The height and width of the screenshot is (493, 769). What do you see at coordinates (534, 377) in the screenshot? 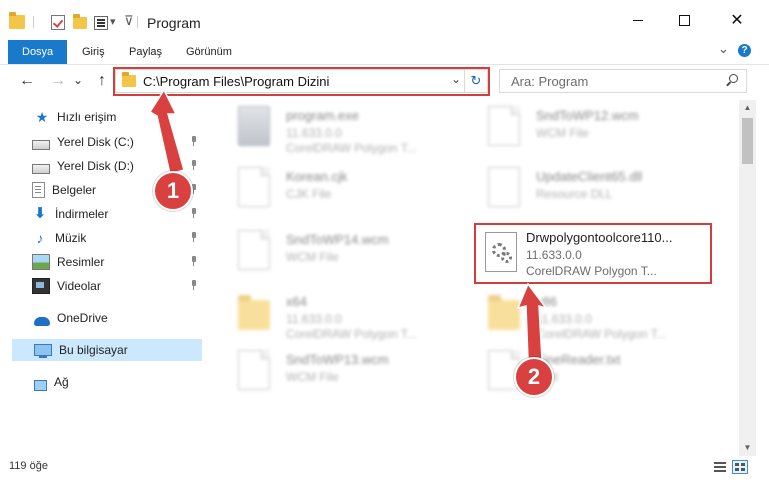
I see `step-2-badge: 2` at bounding box center [534, 377].